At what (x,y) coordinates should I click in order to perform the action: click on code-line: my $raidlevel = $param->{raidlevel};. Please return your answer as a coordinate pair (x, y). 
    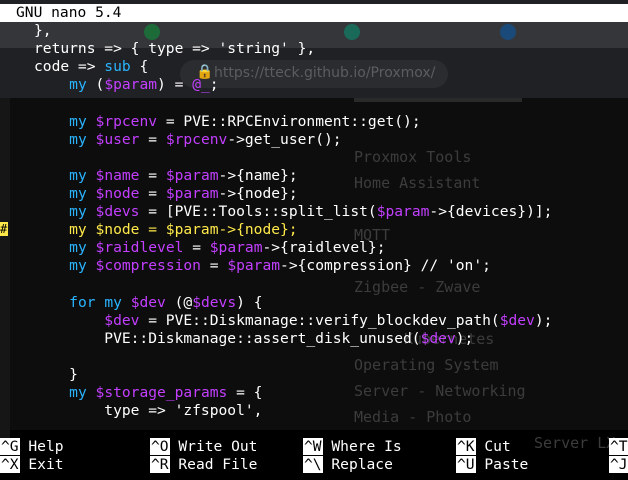
    Looking at the image, I should click on (210, 248).